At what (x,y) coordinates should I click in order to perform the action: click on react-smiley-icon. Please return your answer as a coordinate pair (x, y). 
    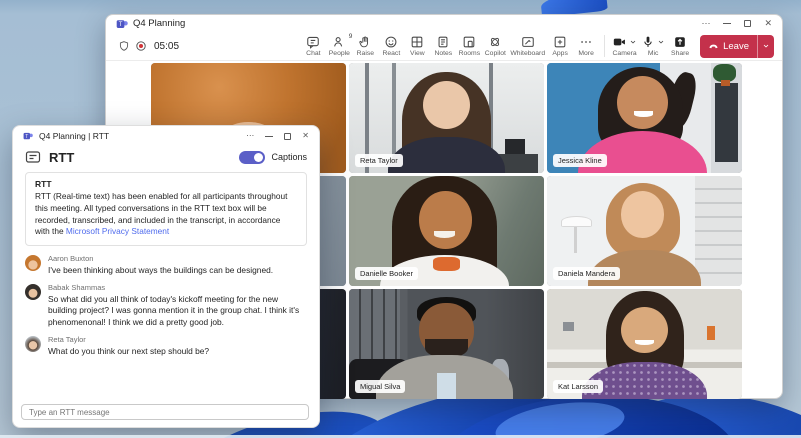
    Looking at the image, I should click on (391, 42).